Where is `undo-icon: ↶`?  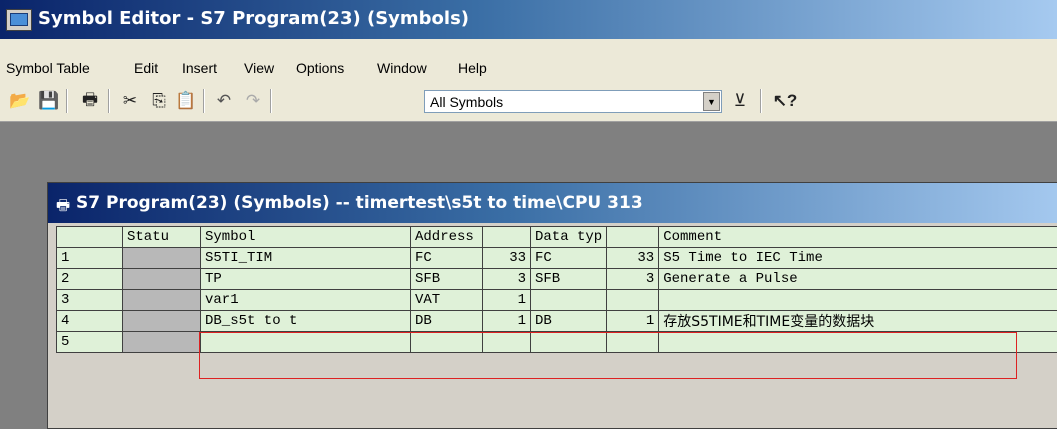
undo-icon: ↶ is located at coordinates (224, 101).